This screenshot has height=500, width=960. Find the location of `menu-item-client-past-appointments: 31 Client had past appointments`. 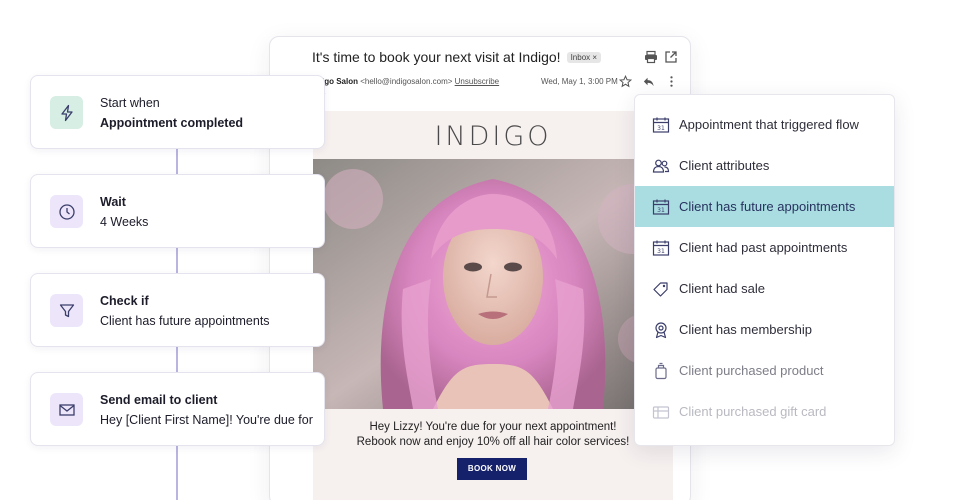

menu-item-client-past-appointments: 31 Client had past appointments is located at coordinates (764, 247).